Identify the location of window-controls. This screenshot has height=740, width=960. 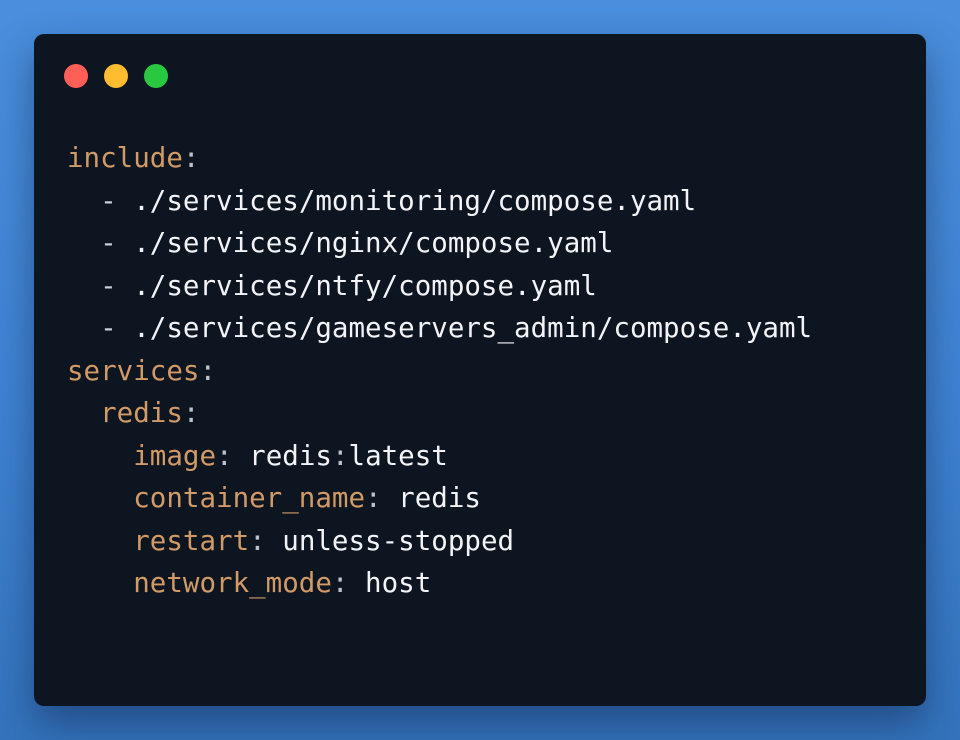
(116, 76).